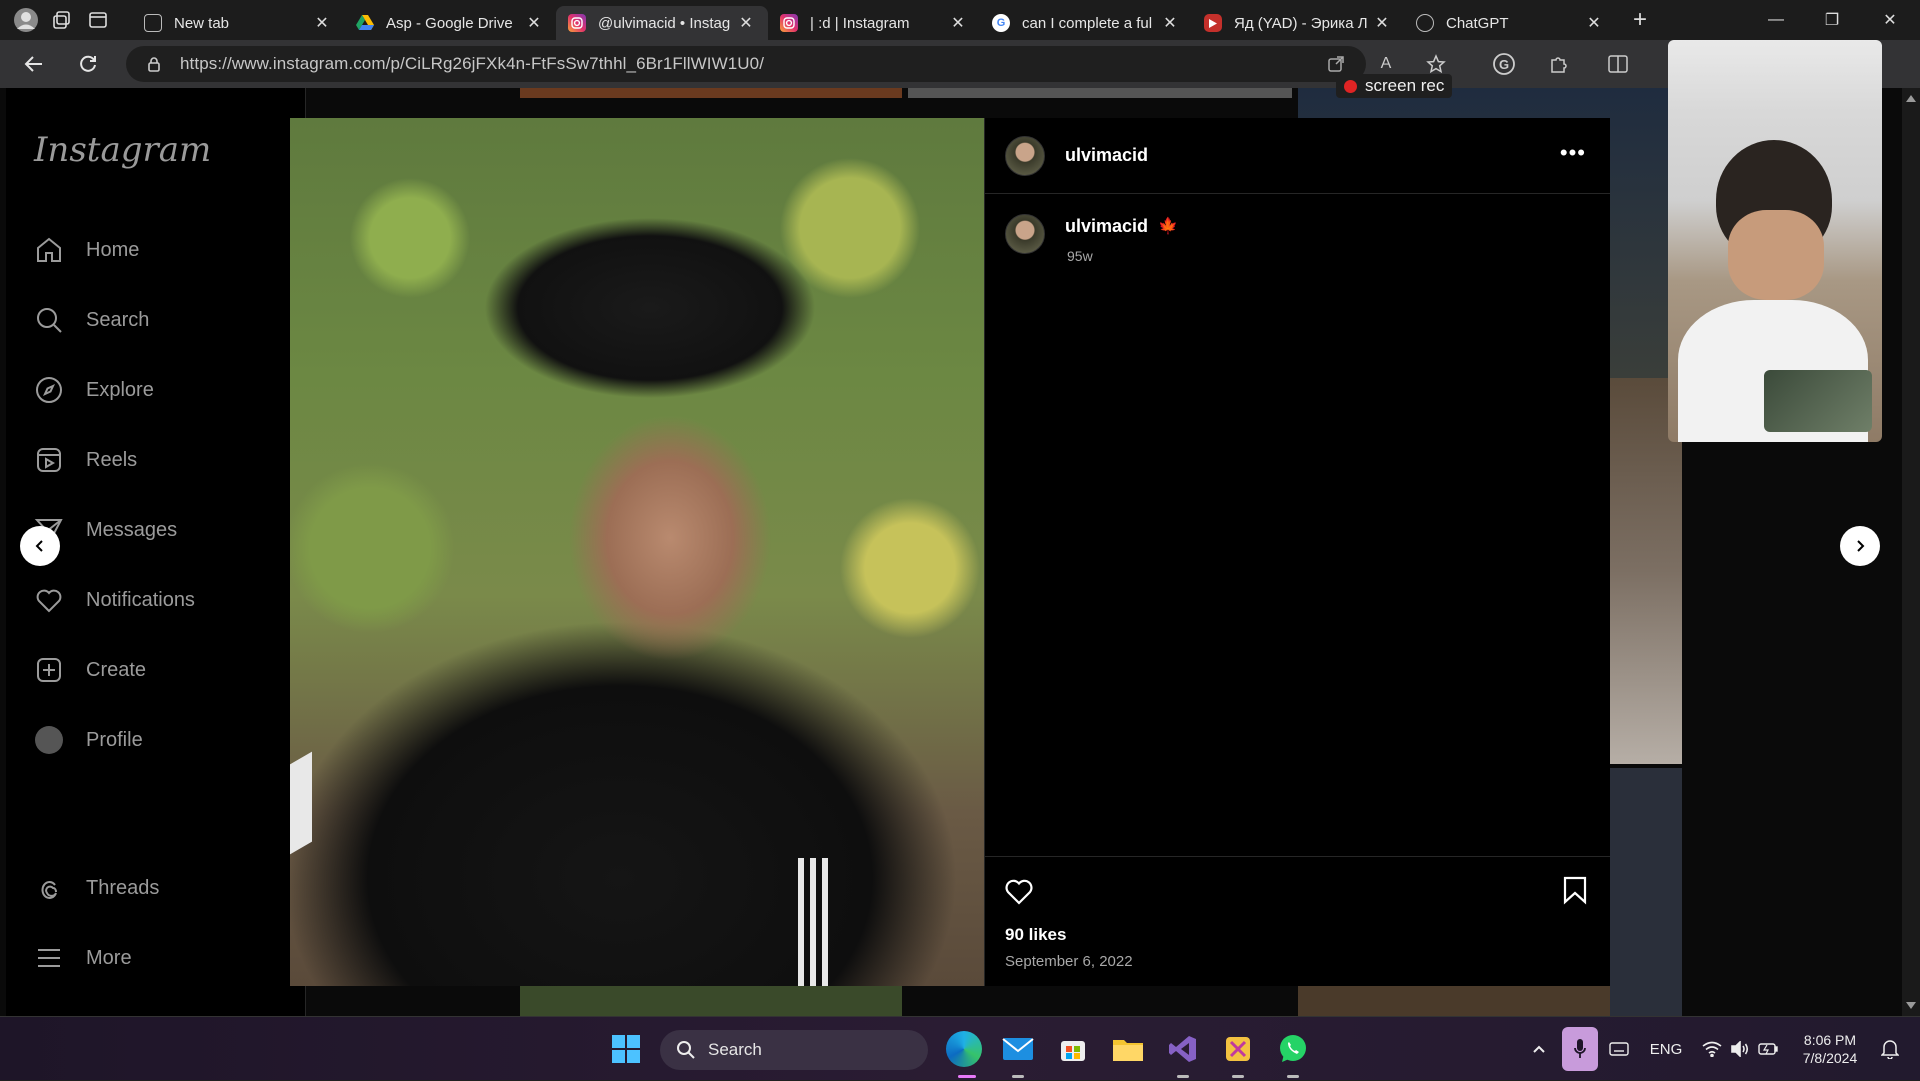  Describe the element at coordinates (967, 1076) in the screenshot. I see `active-app-indicator` at that location.